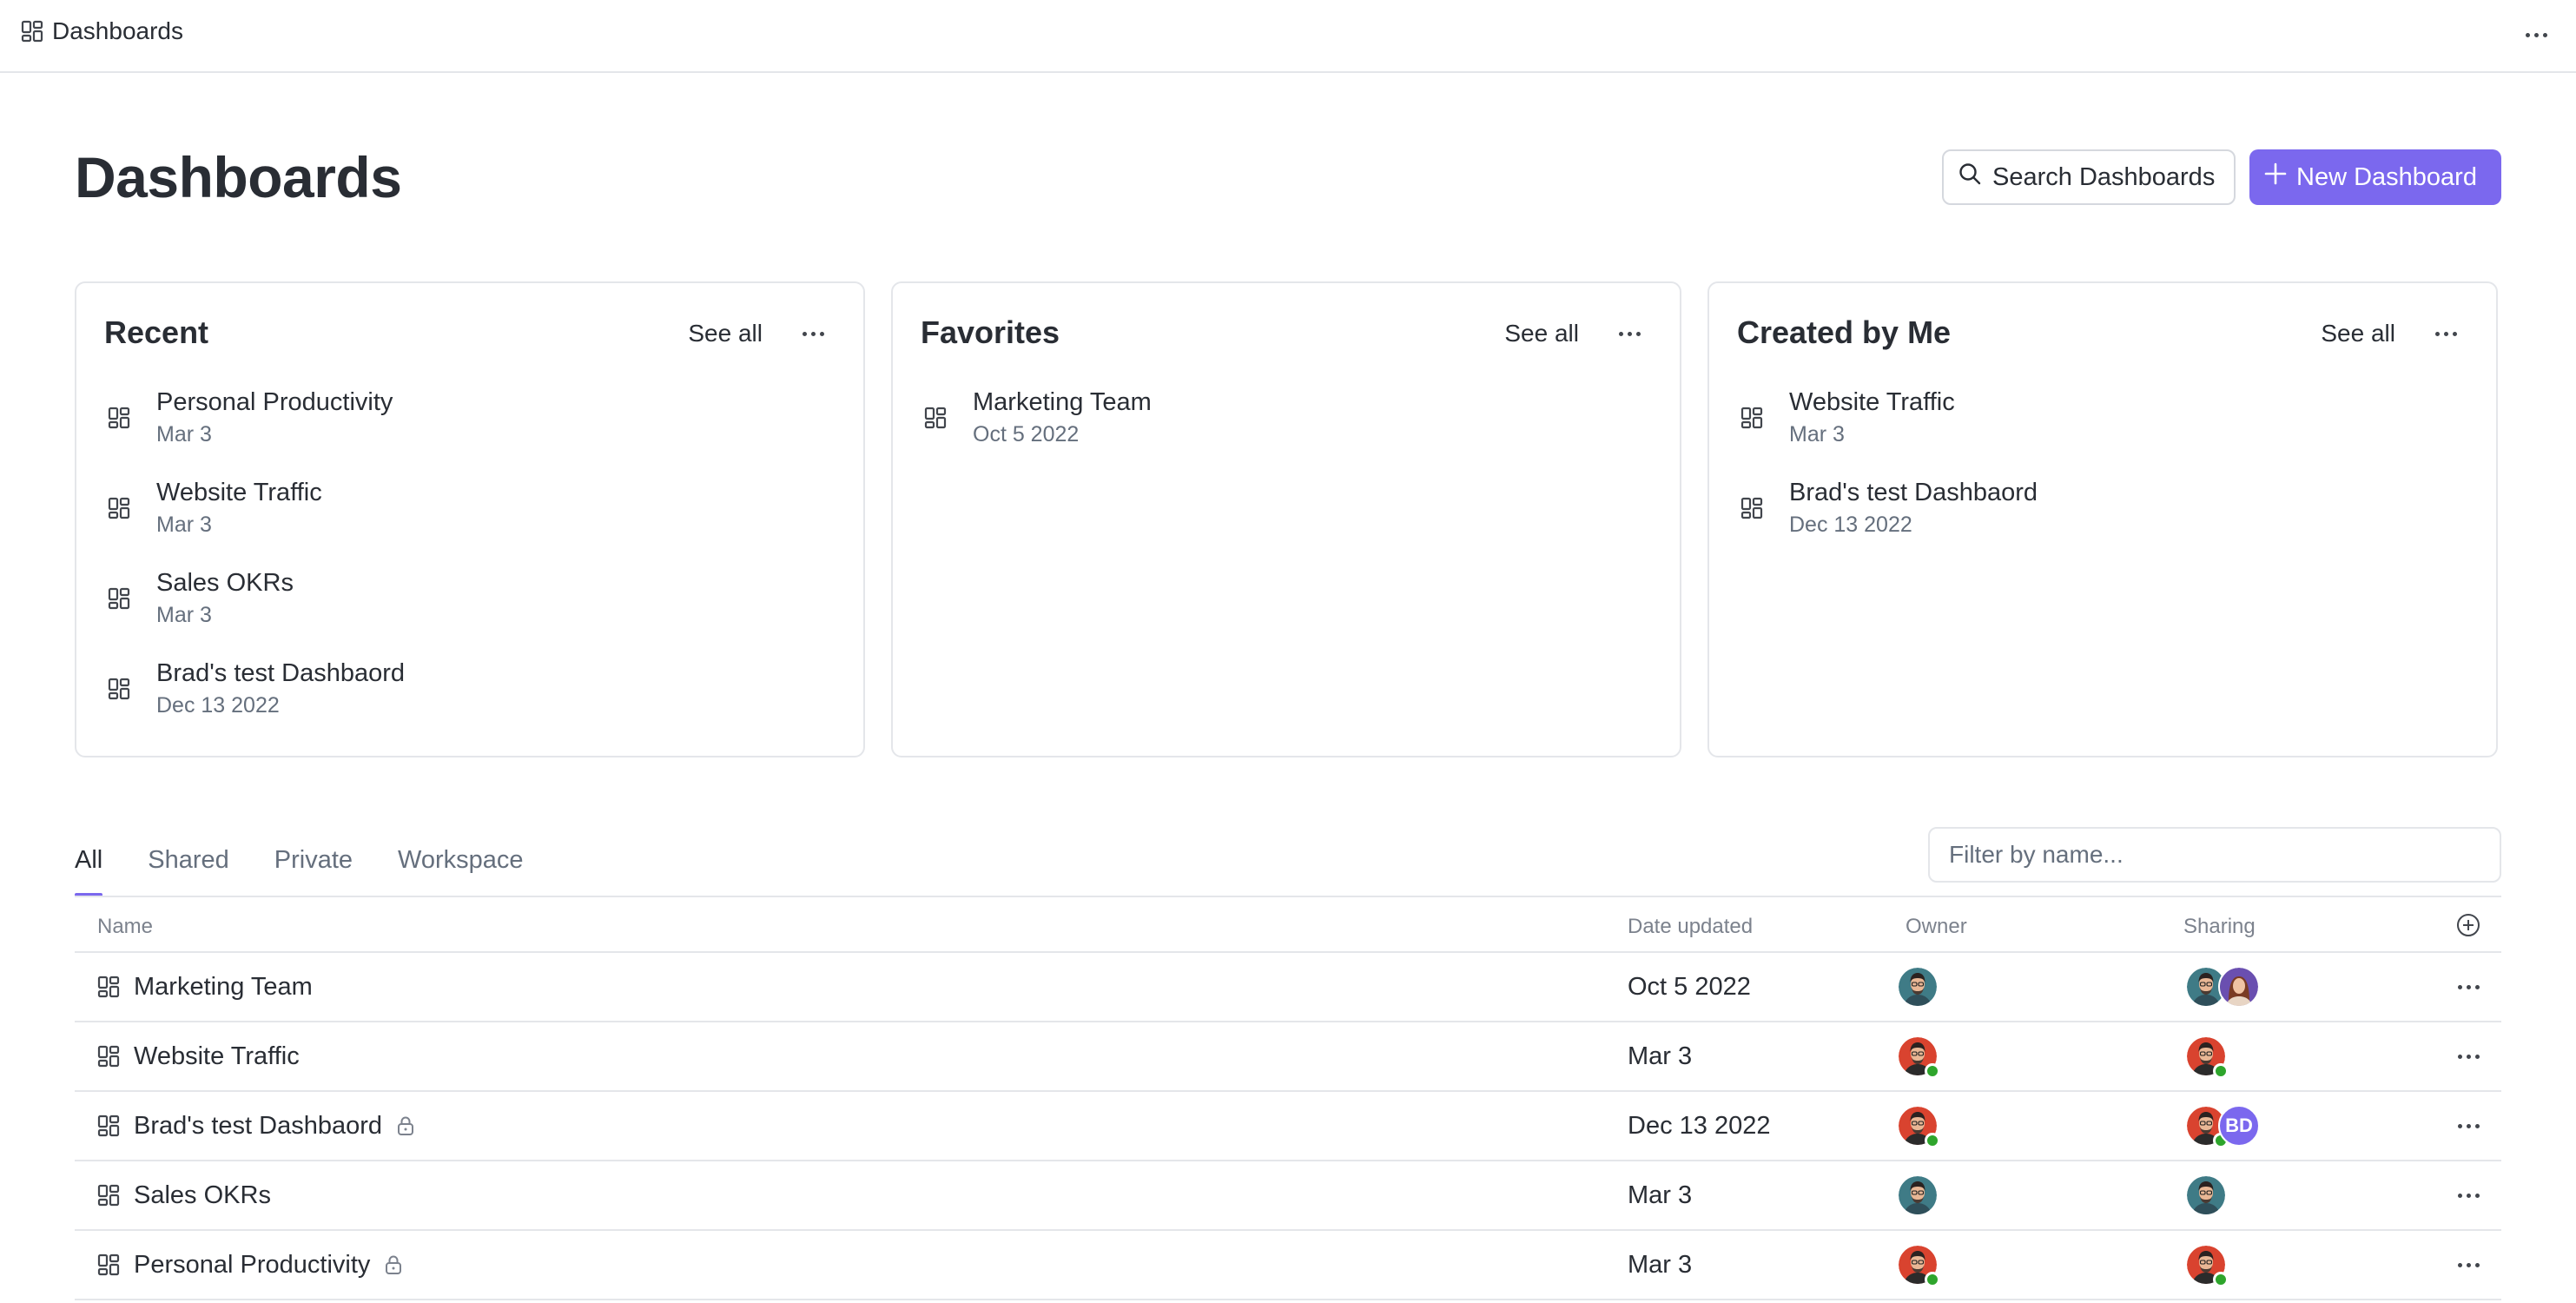 The height and width of the screenshot is (1303, 2576). Describe the element at coordinates (2468, 928) in the screenshot. I see `add-column-icon` at that location.